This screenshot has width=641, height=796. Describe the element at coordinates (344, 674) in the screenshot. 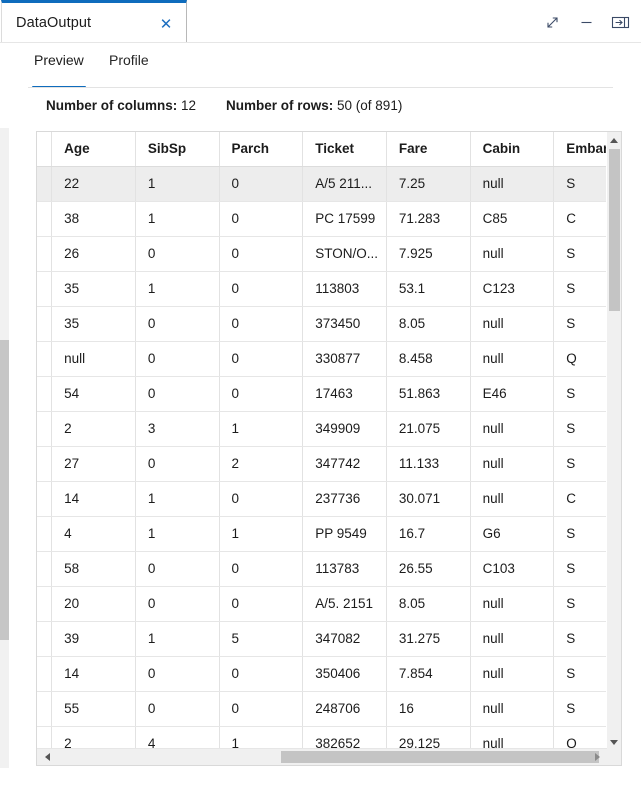

I see `table-cell: 350406` at that location.